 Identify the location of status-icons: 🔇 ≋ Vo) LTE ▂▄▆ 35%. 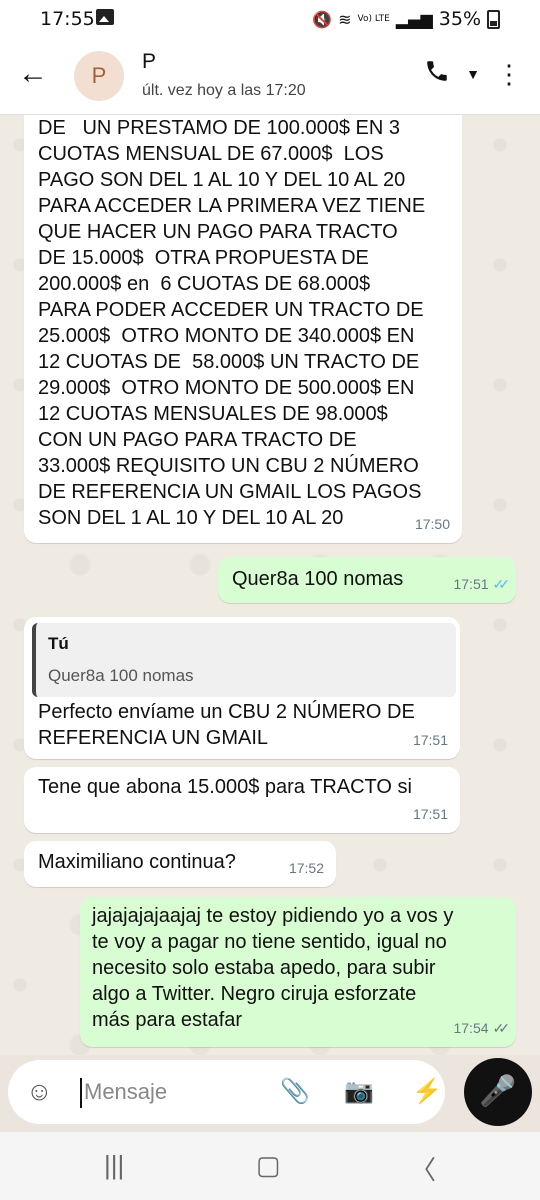
(406, 19).